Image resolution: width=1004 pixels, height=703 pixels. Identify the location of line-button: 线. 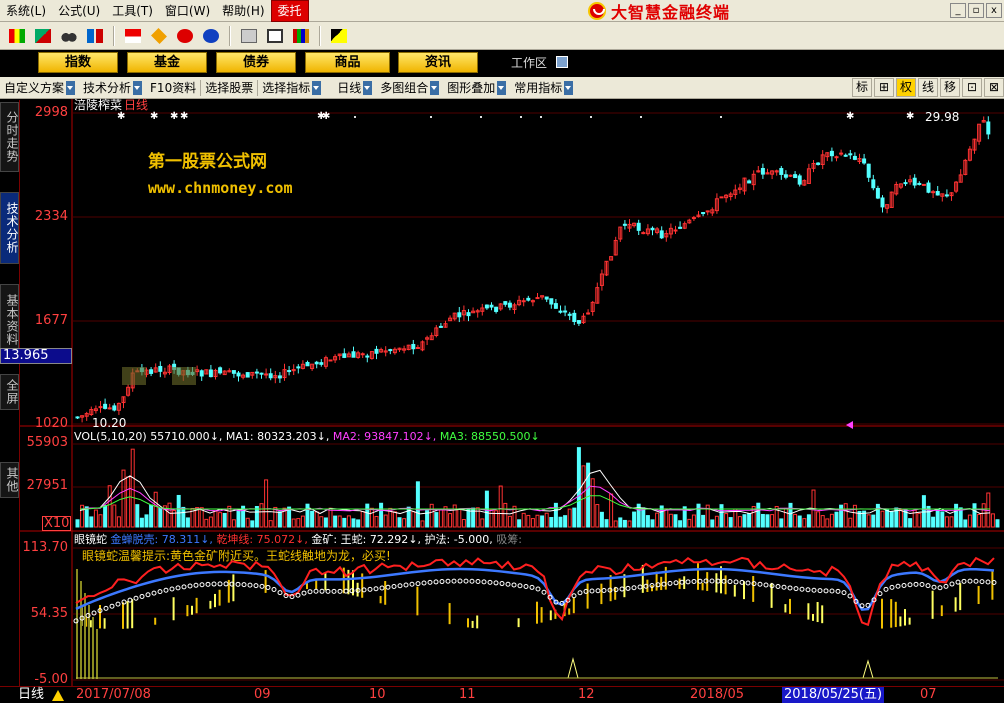
(928, 87).